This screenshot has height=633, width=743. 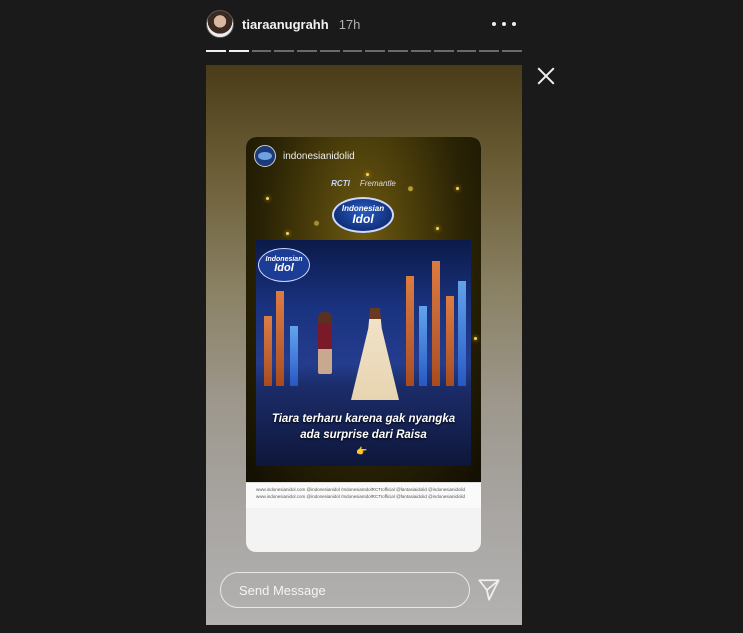 I want to click on avatar, so click(x=220, y=24).